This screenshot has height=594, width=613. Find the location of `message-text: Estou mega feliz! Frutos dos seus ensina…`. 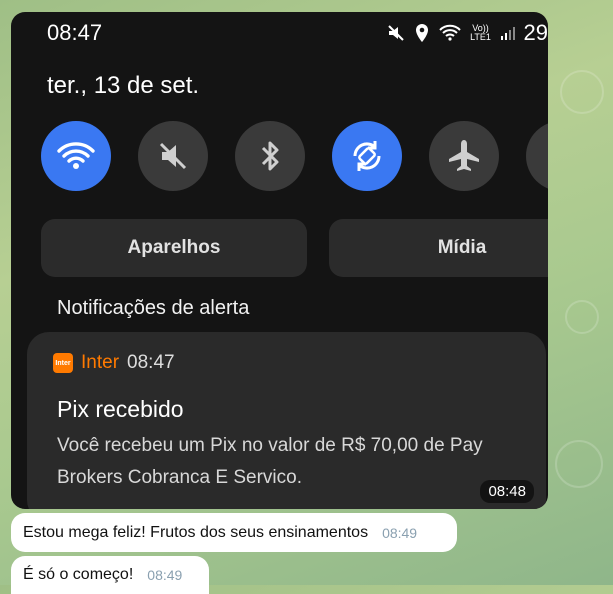

message-text: Estou mega feliz! Frutos dos seus ensina… is located at coordinates (196, 532).